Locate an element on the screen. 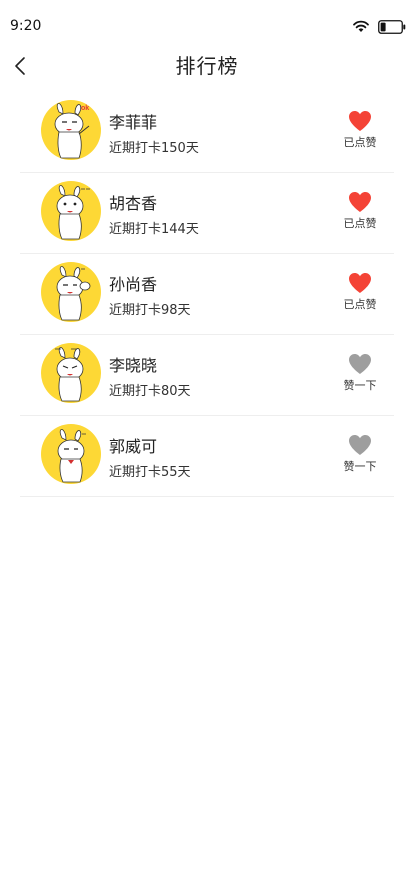 This screenshot has width=414, height=896. page-title: 排行榜 is located at coordinates (207, 66).